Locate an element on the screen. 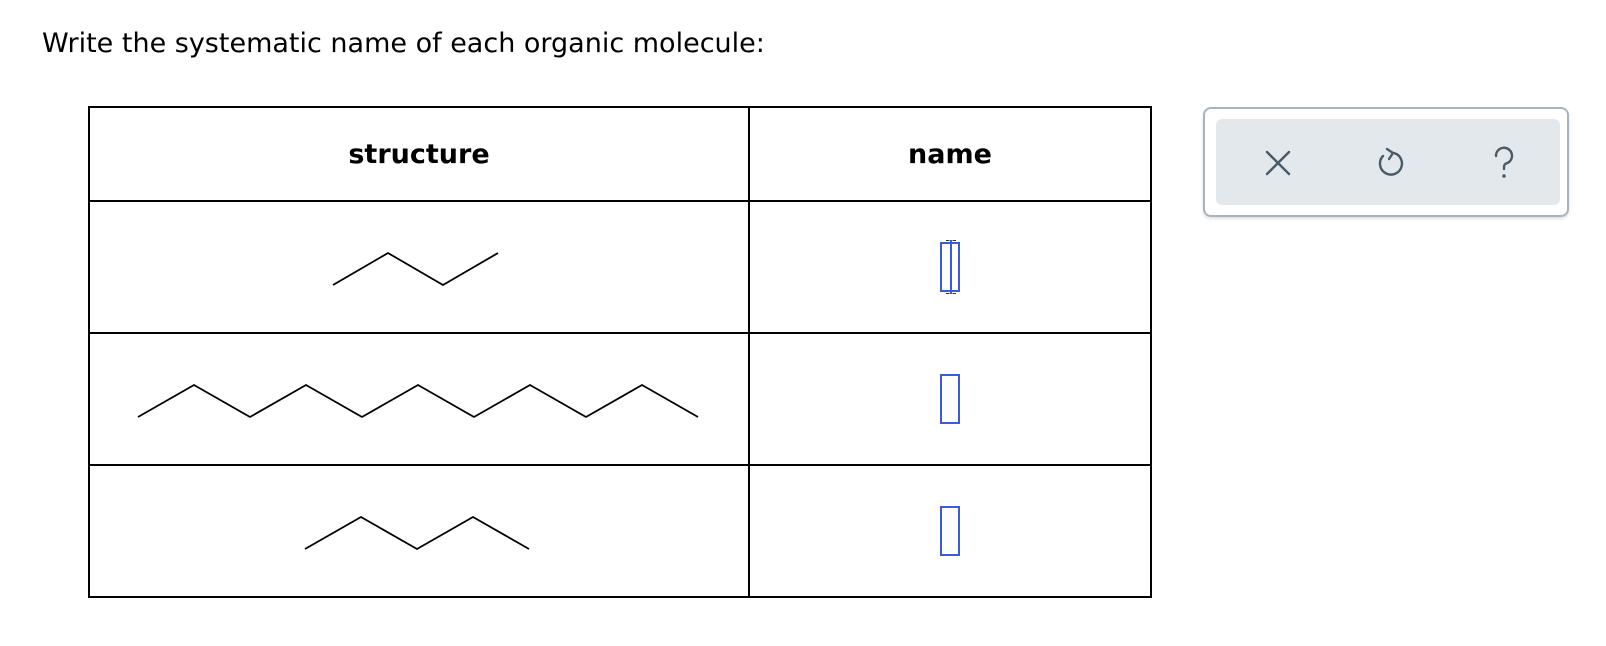  undo-icon is located at coordinates (1391, 161).